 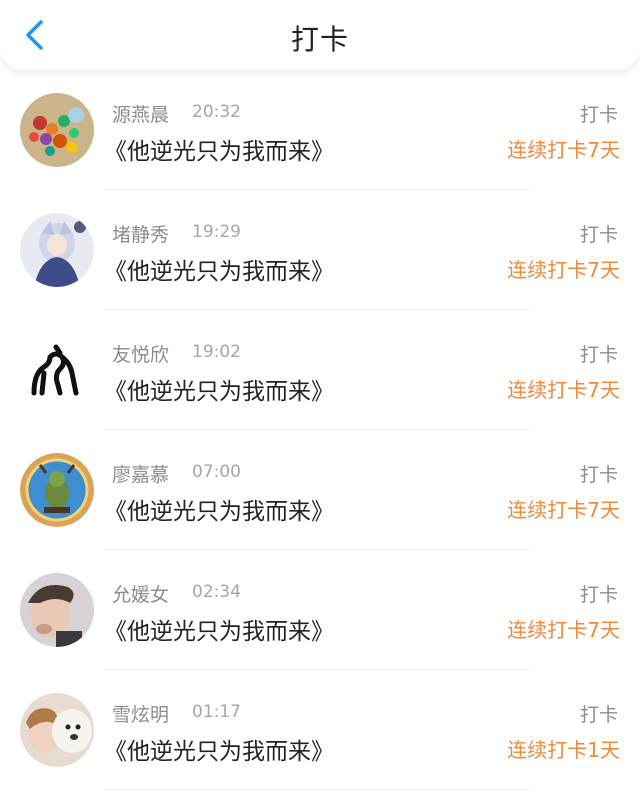 What do you see at coordinates (216, 592) in the screenshot?
I see `checkin-time: 02:34` at bounding box center [216, 592].